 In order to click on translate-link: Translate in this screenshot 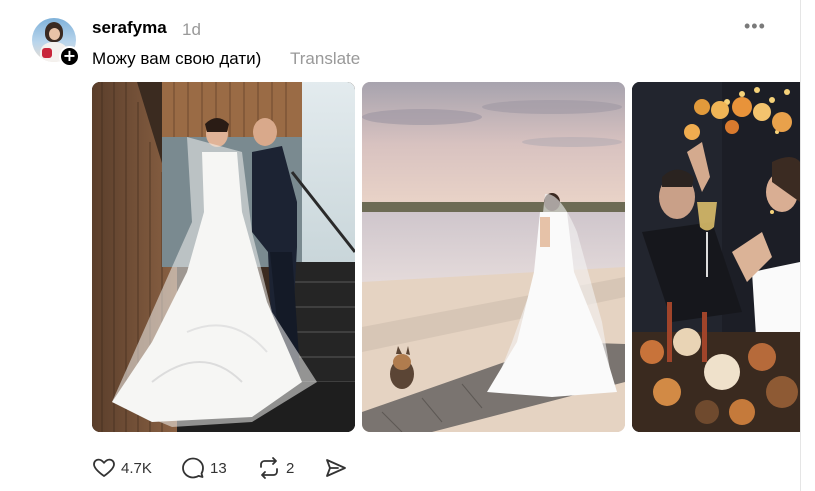, I will do `click(325, 59)`.